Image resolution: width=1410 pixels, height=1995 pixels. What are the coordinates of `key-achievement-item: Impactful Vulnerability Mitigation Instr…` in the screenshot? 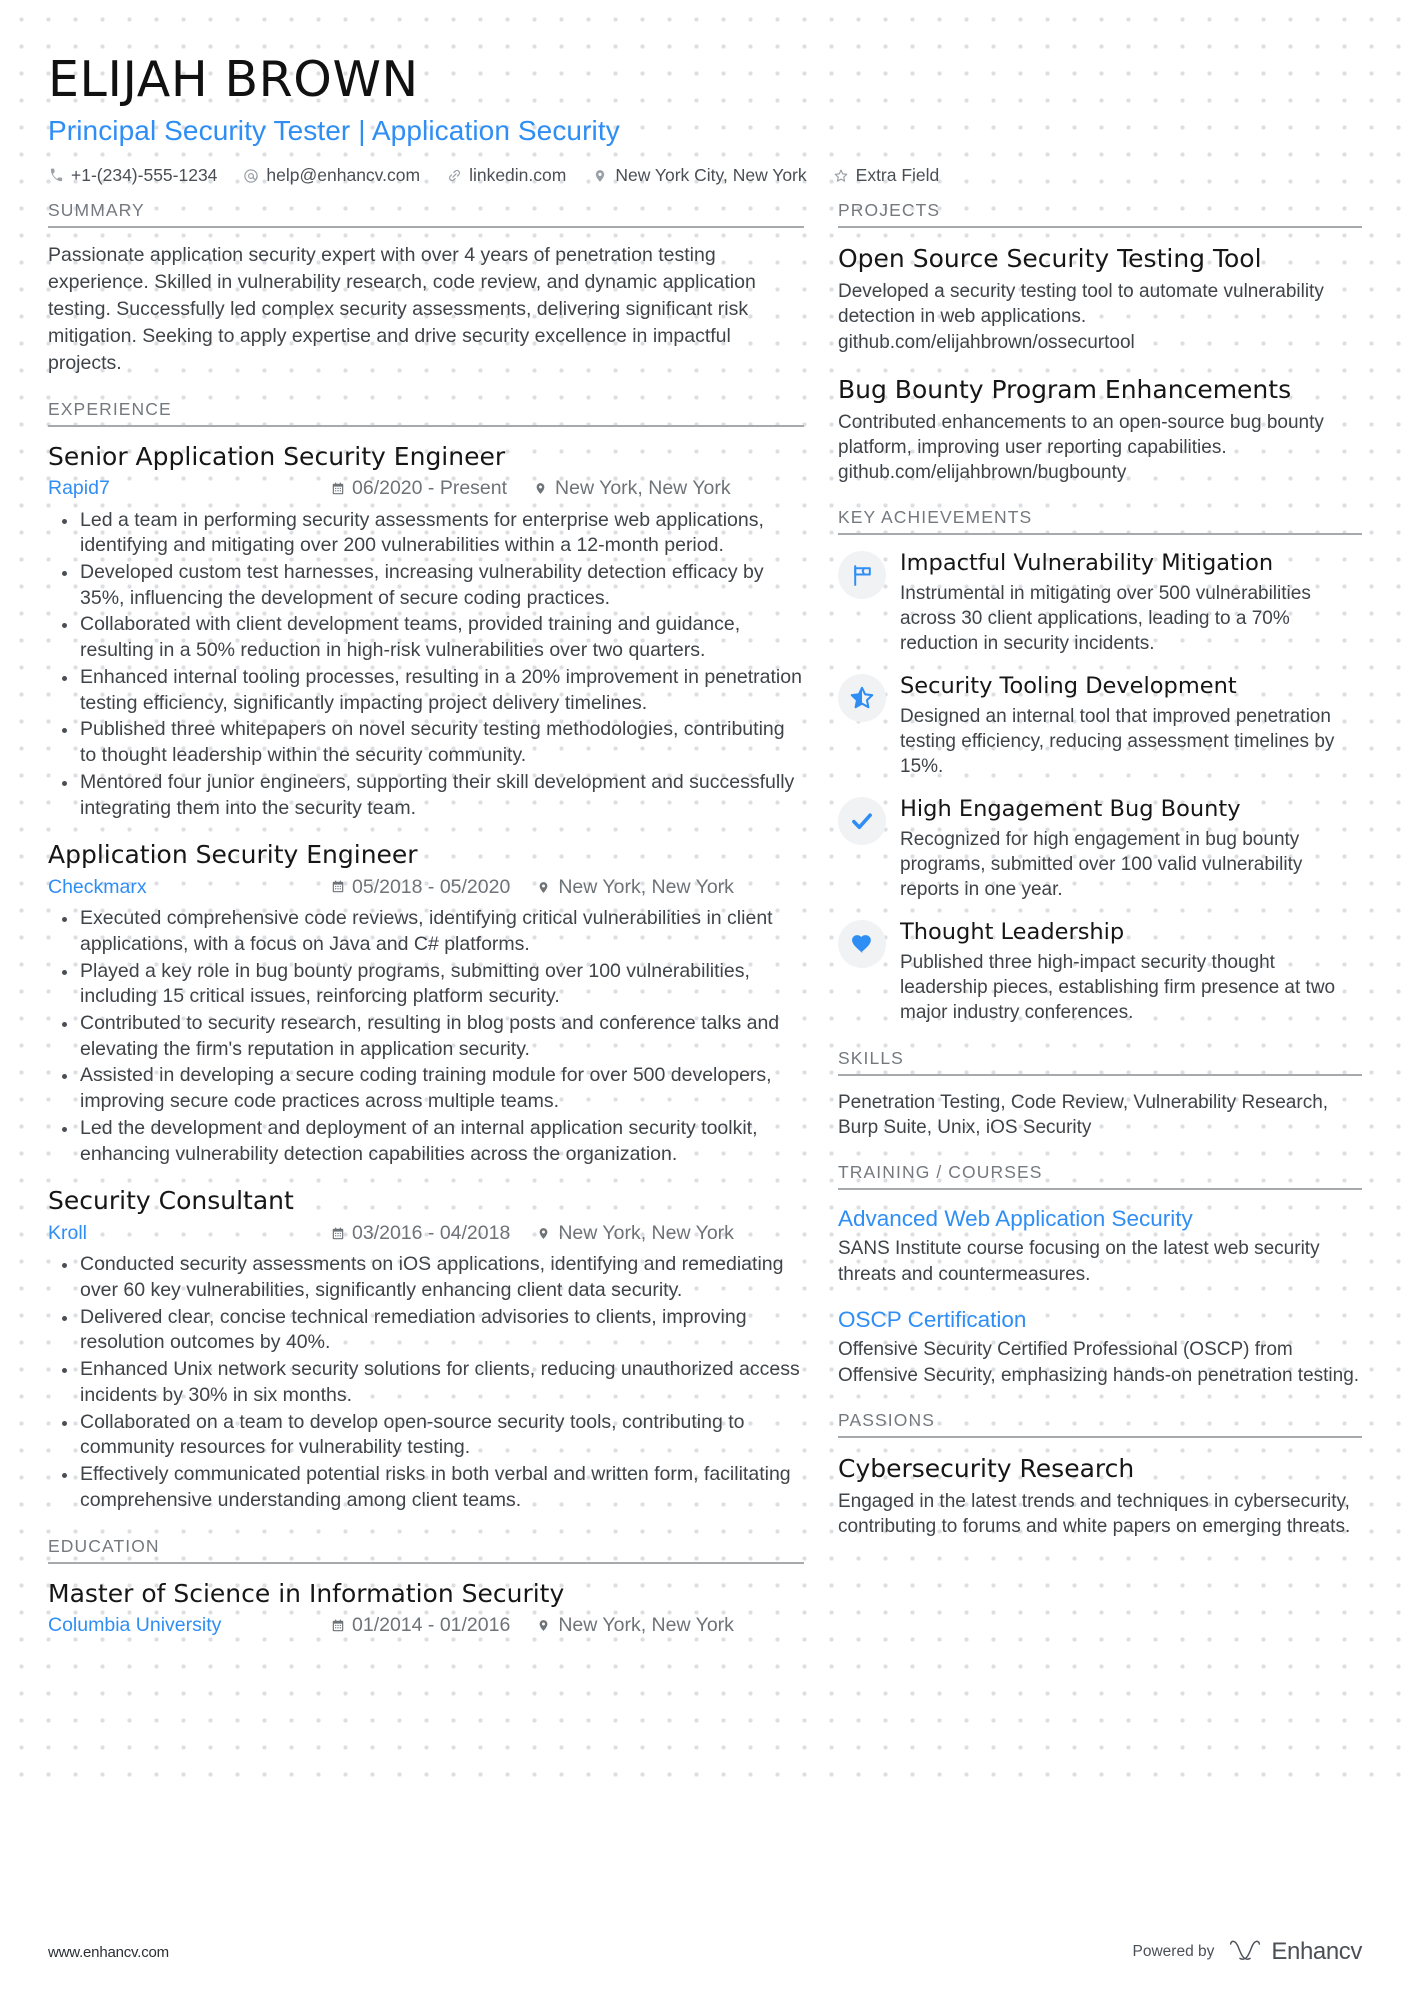 It's located at (1100, 602).